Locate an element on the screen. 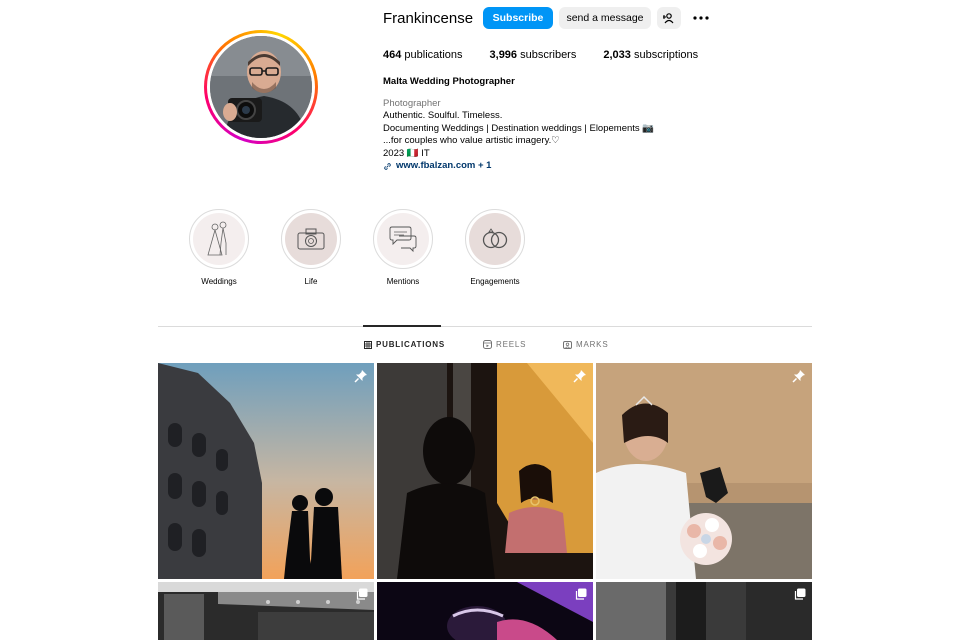 Image resolution: width=960 pixels, height=640 pixels. tab-reels: REELS is located at coordinates (504, 344).